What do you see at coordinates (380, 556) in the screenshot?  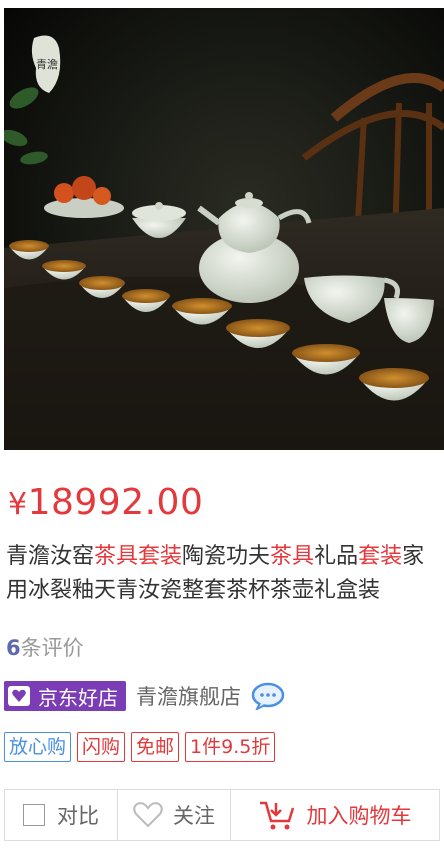 I see `title-keyword: 套装` at bounding box center [380, 556].